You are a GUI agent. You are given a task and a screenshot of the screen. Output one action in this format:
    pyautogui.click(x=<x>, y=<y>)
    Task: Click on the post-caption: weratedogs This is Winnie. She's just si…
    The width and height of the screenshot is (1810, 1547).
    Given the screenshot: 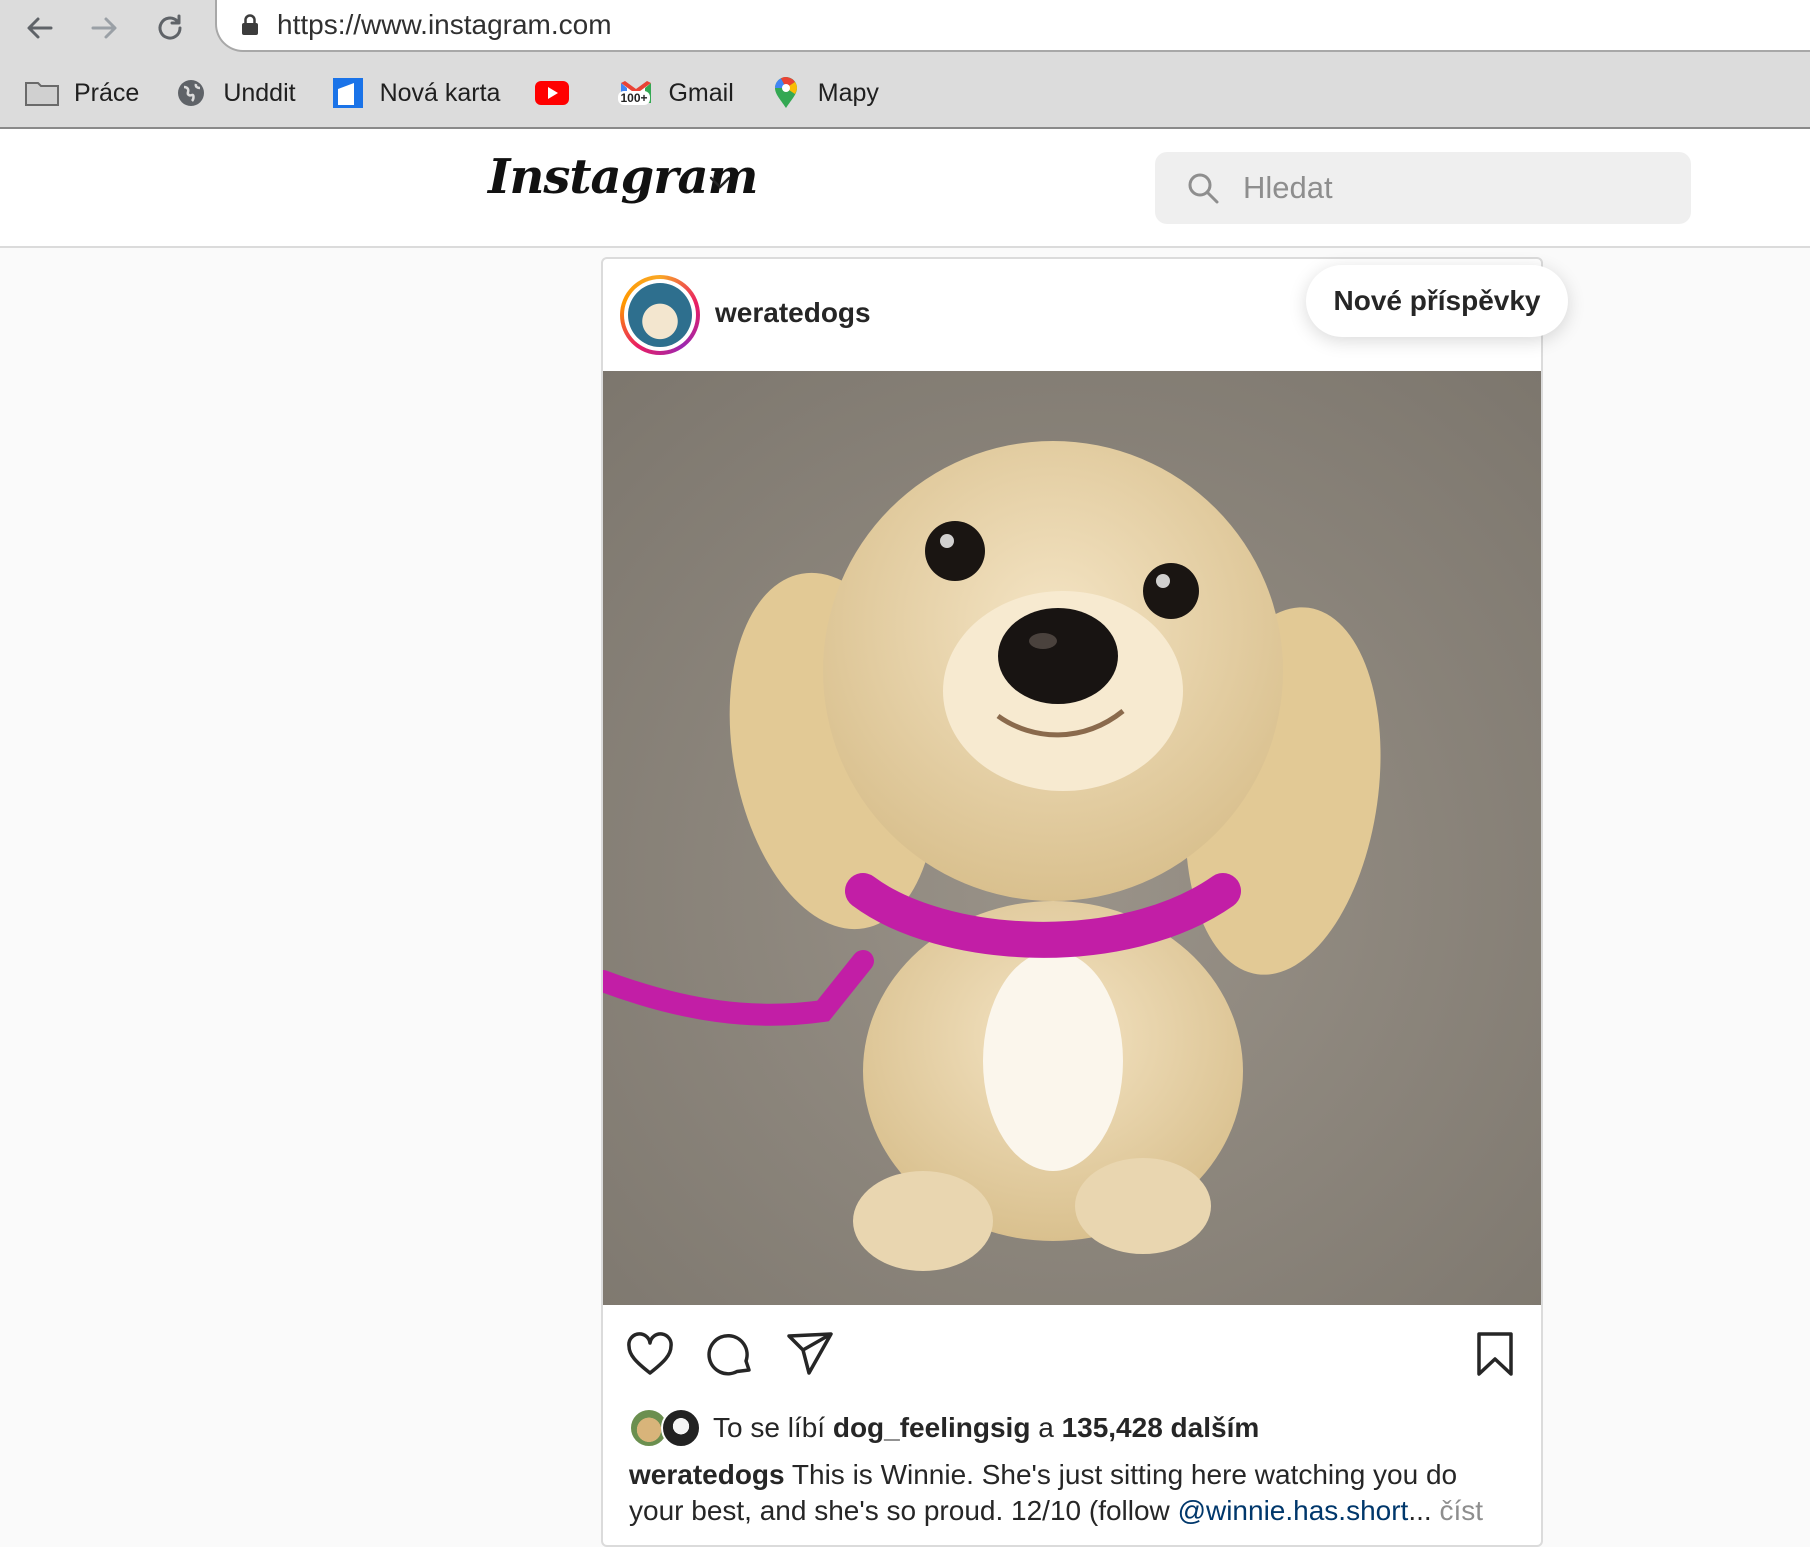 What is the action you would take?
    pyautogui.click(x=1074, y=1493)
    